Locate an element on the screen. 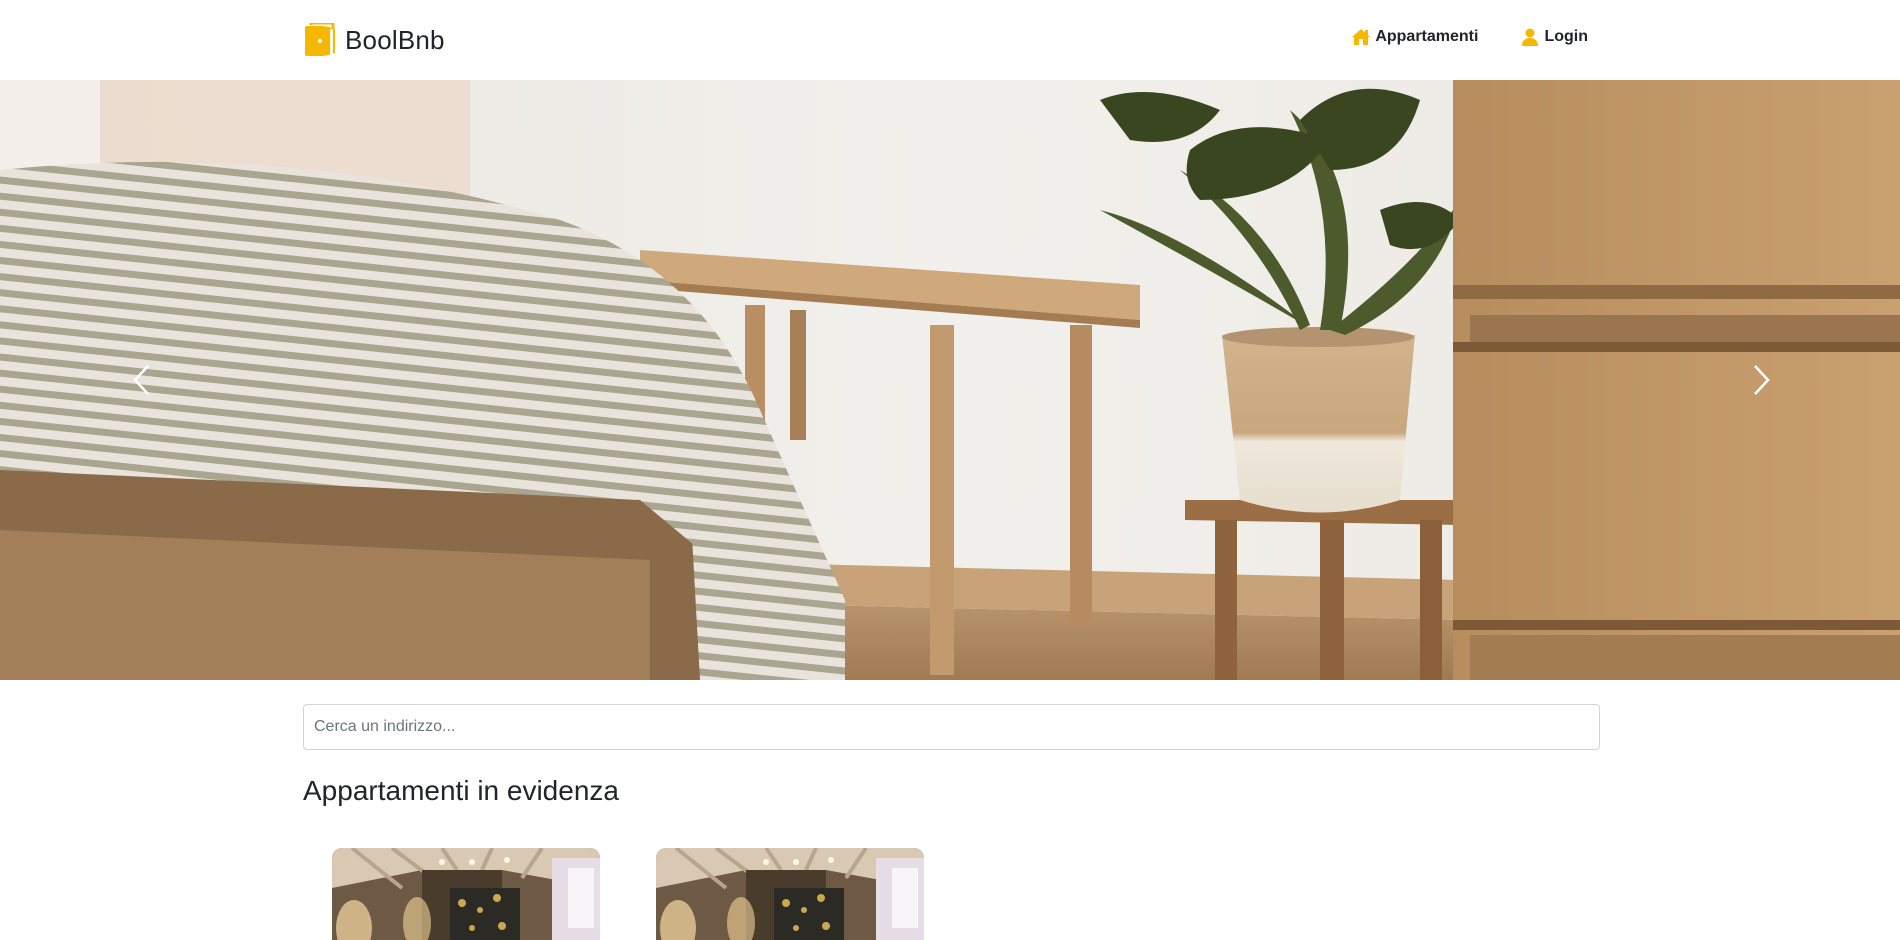 Image resolution: width=1900 pixels, height=940 pixels. brand-link: BoolBnb is located at coordinates (374, 40).